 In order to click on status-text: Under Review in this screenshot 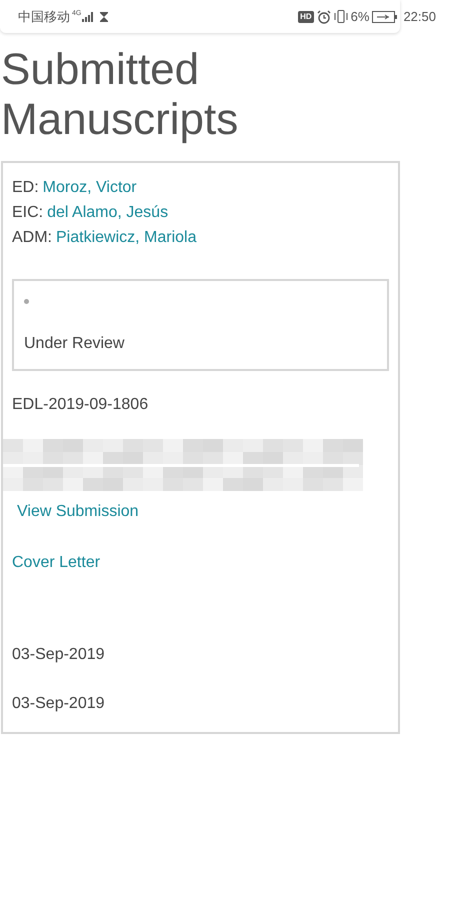, I will do `click(75, 344)`.